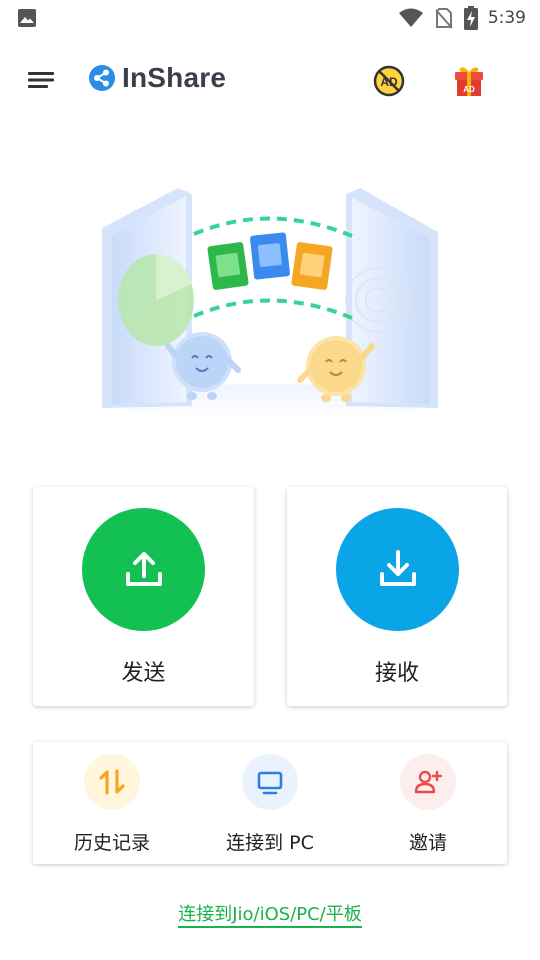 This screenshot has height=960, width=540. I want to click on no-sim-icon, so click(444, 18).